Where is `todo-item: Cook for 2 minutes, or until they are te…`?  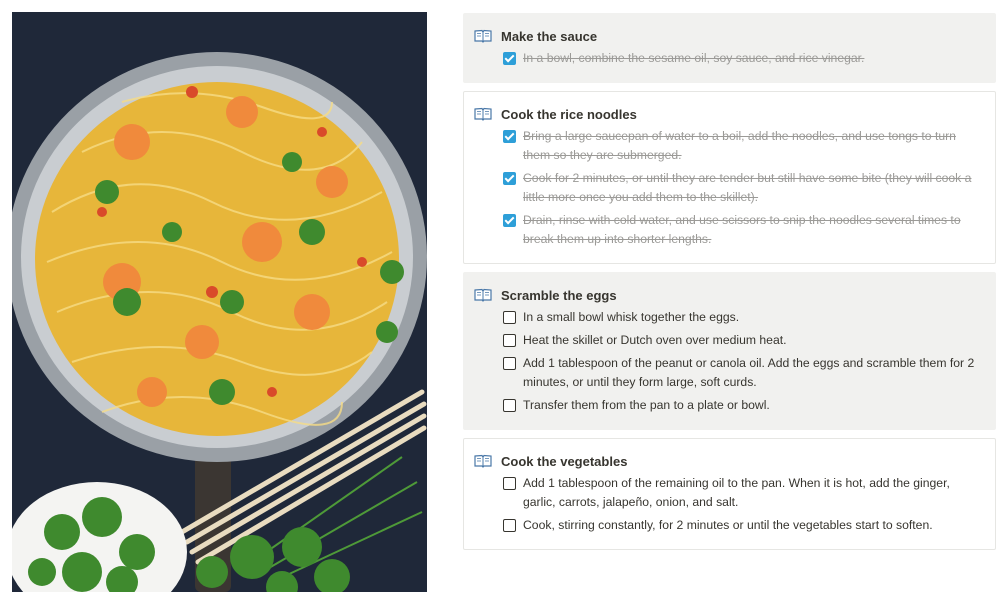
todo-item: Cook for 2 minutes, or until they are te… is located at coordinates (744, 188).